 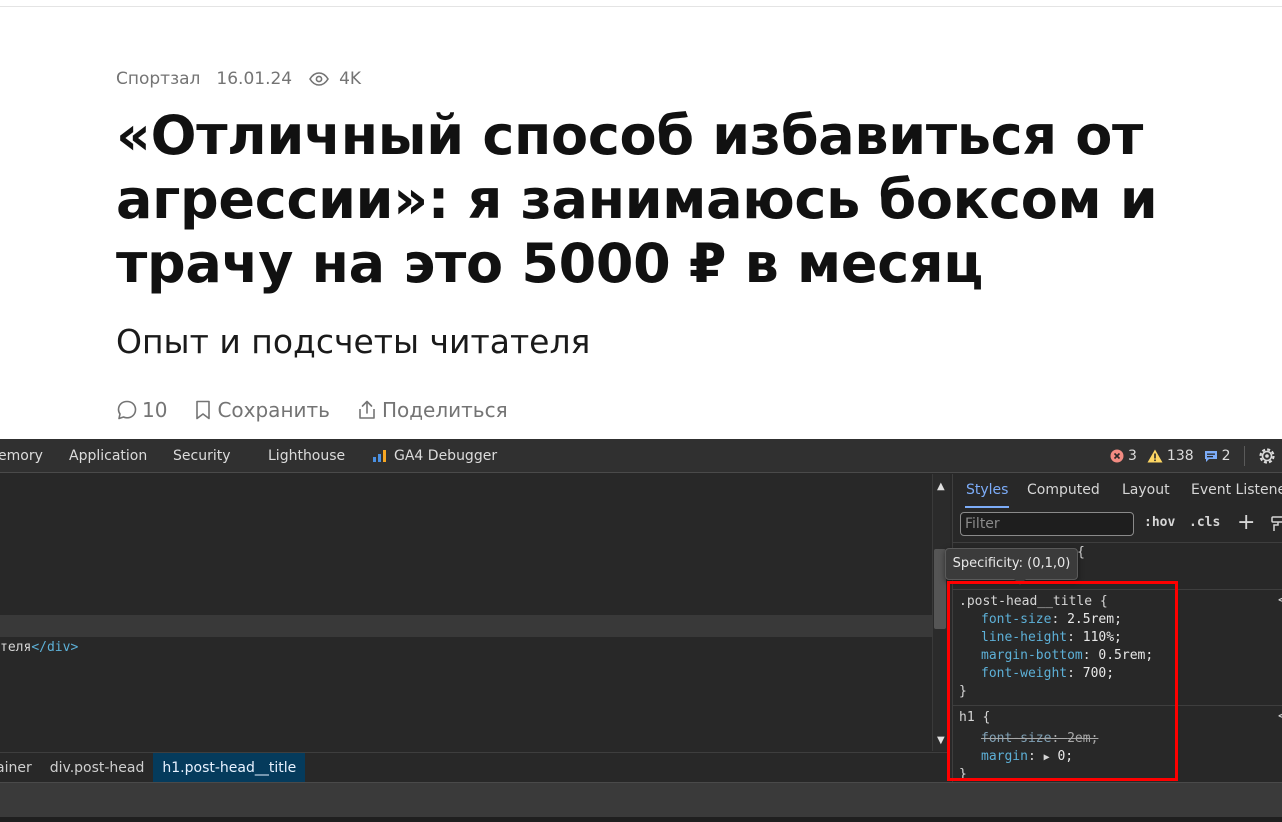 What do you see at coordinates (941, 740) in the screenshot?
I see `scroll-down-arrow-icon: ▼` at bounding box center [941, 740].